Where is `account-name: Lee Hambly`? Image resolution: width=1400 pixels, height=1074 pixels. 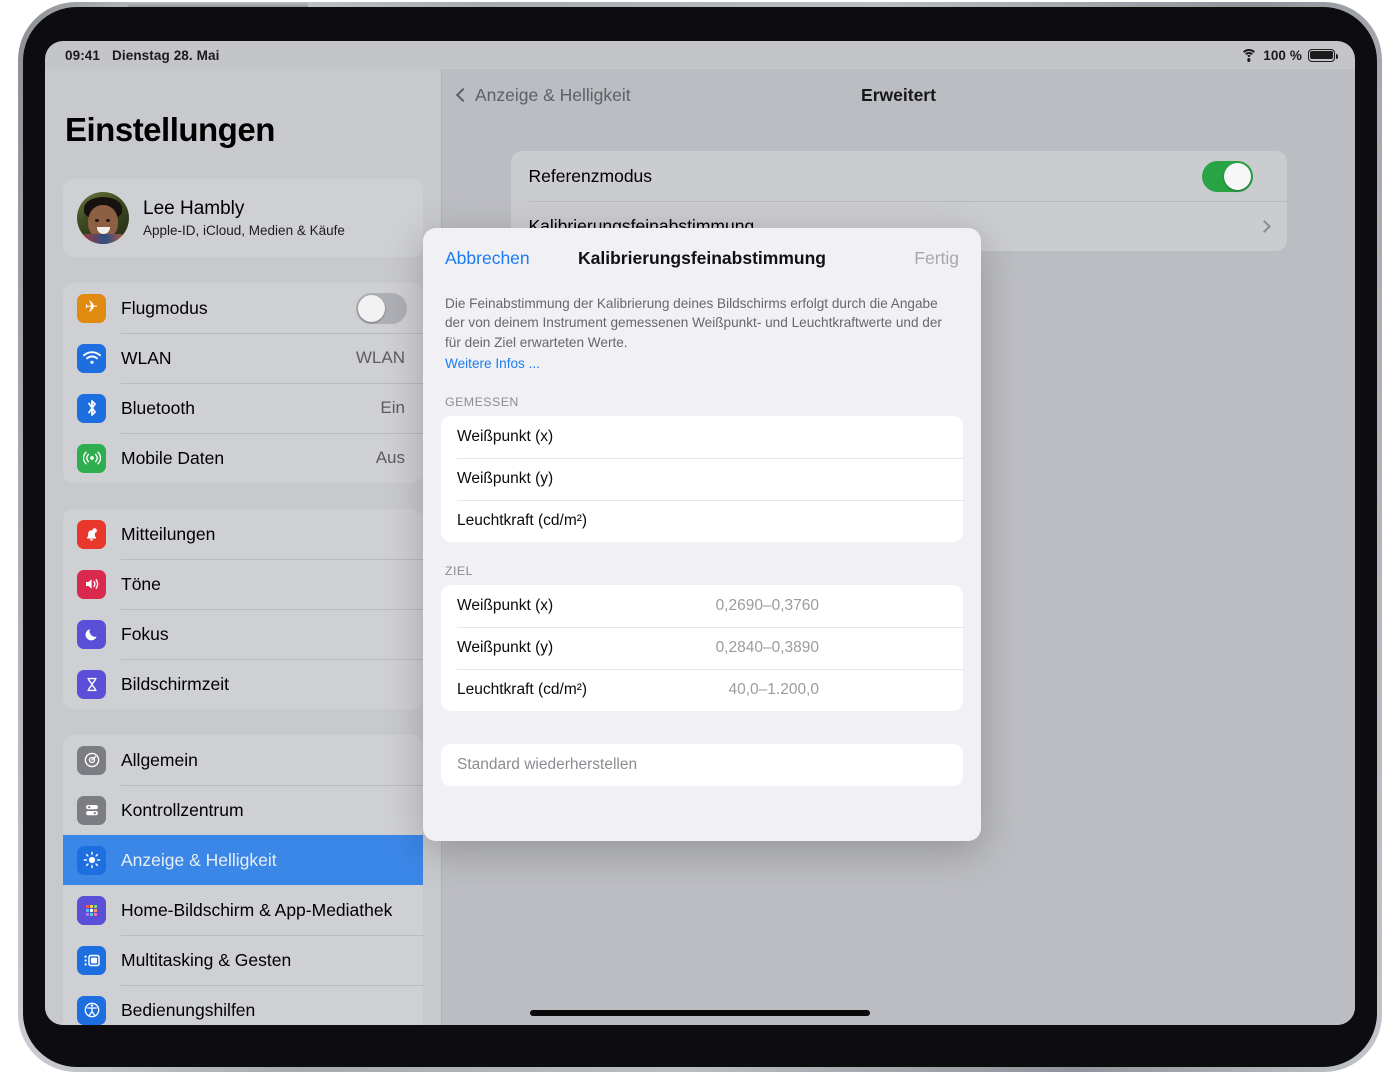
account-name: Lee Hambly is located at coordinates (194, 208).